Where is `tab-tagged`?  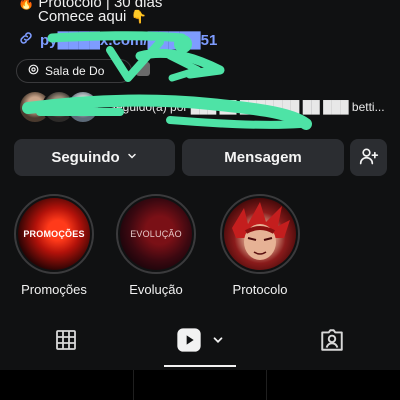 tab-tagged is located at coordinates (332, 342).